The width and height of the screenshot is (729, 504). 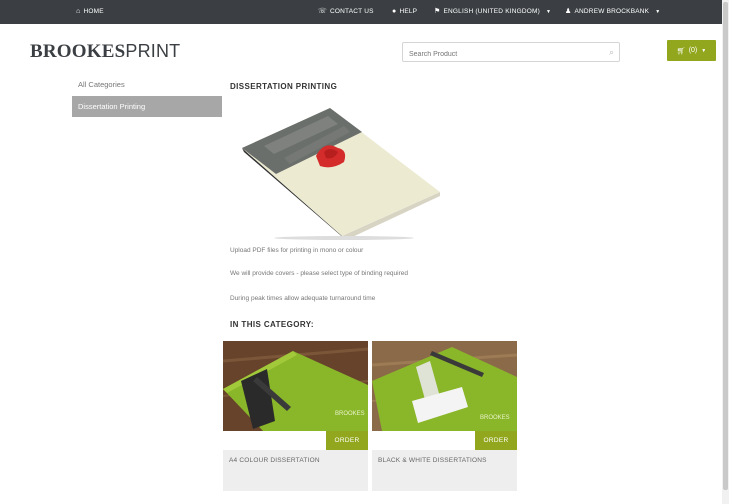 I want to click on category-heading: IN THIS CATEGORY:, so click(x=272, y=324).